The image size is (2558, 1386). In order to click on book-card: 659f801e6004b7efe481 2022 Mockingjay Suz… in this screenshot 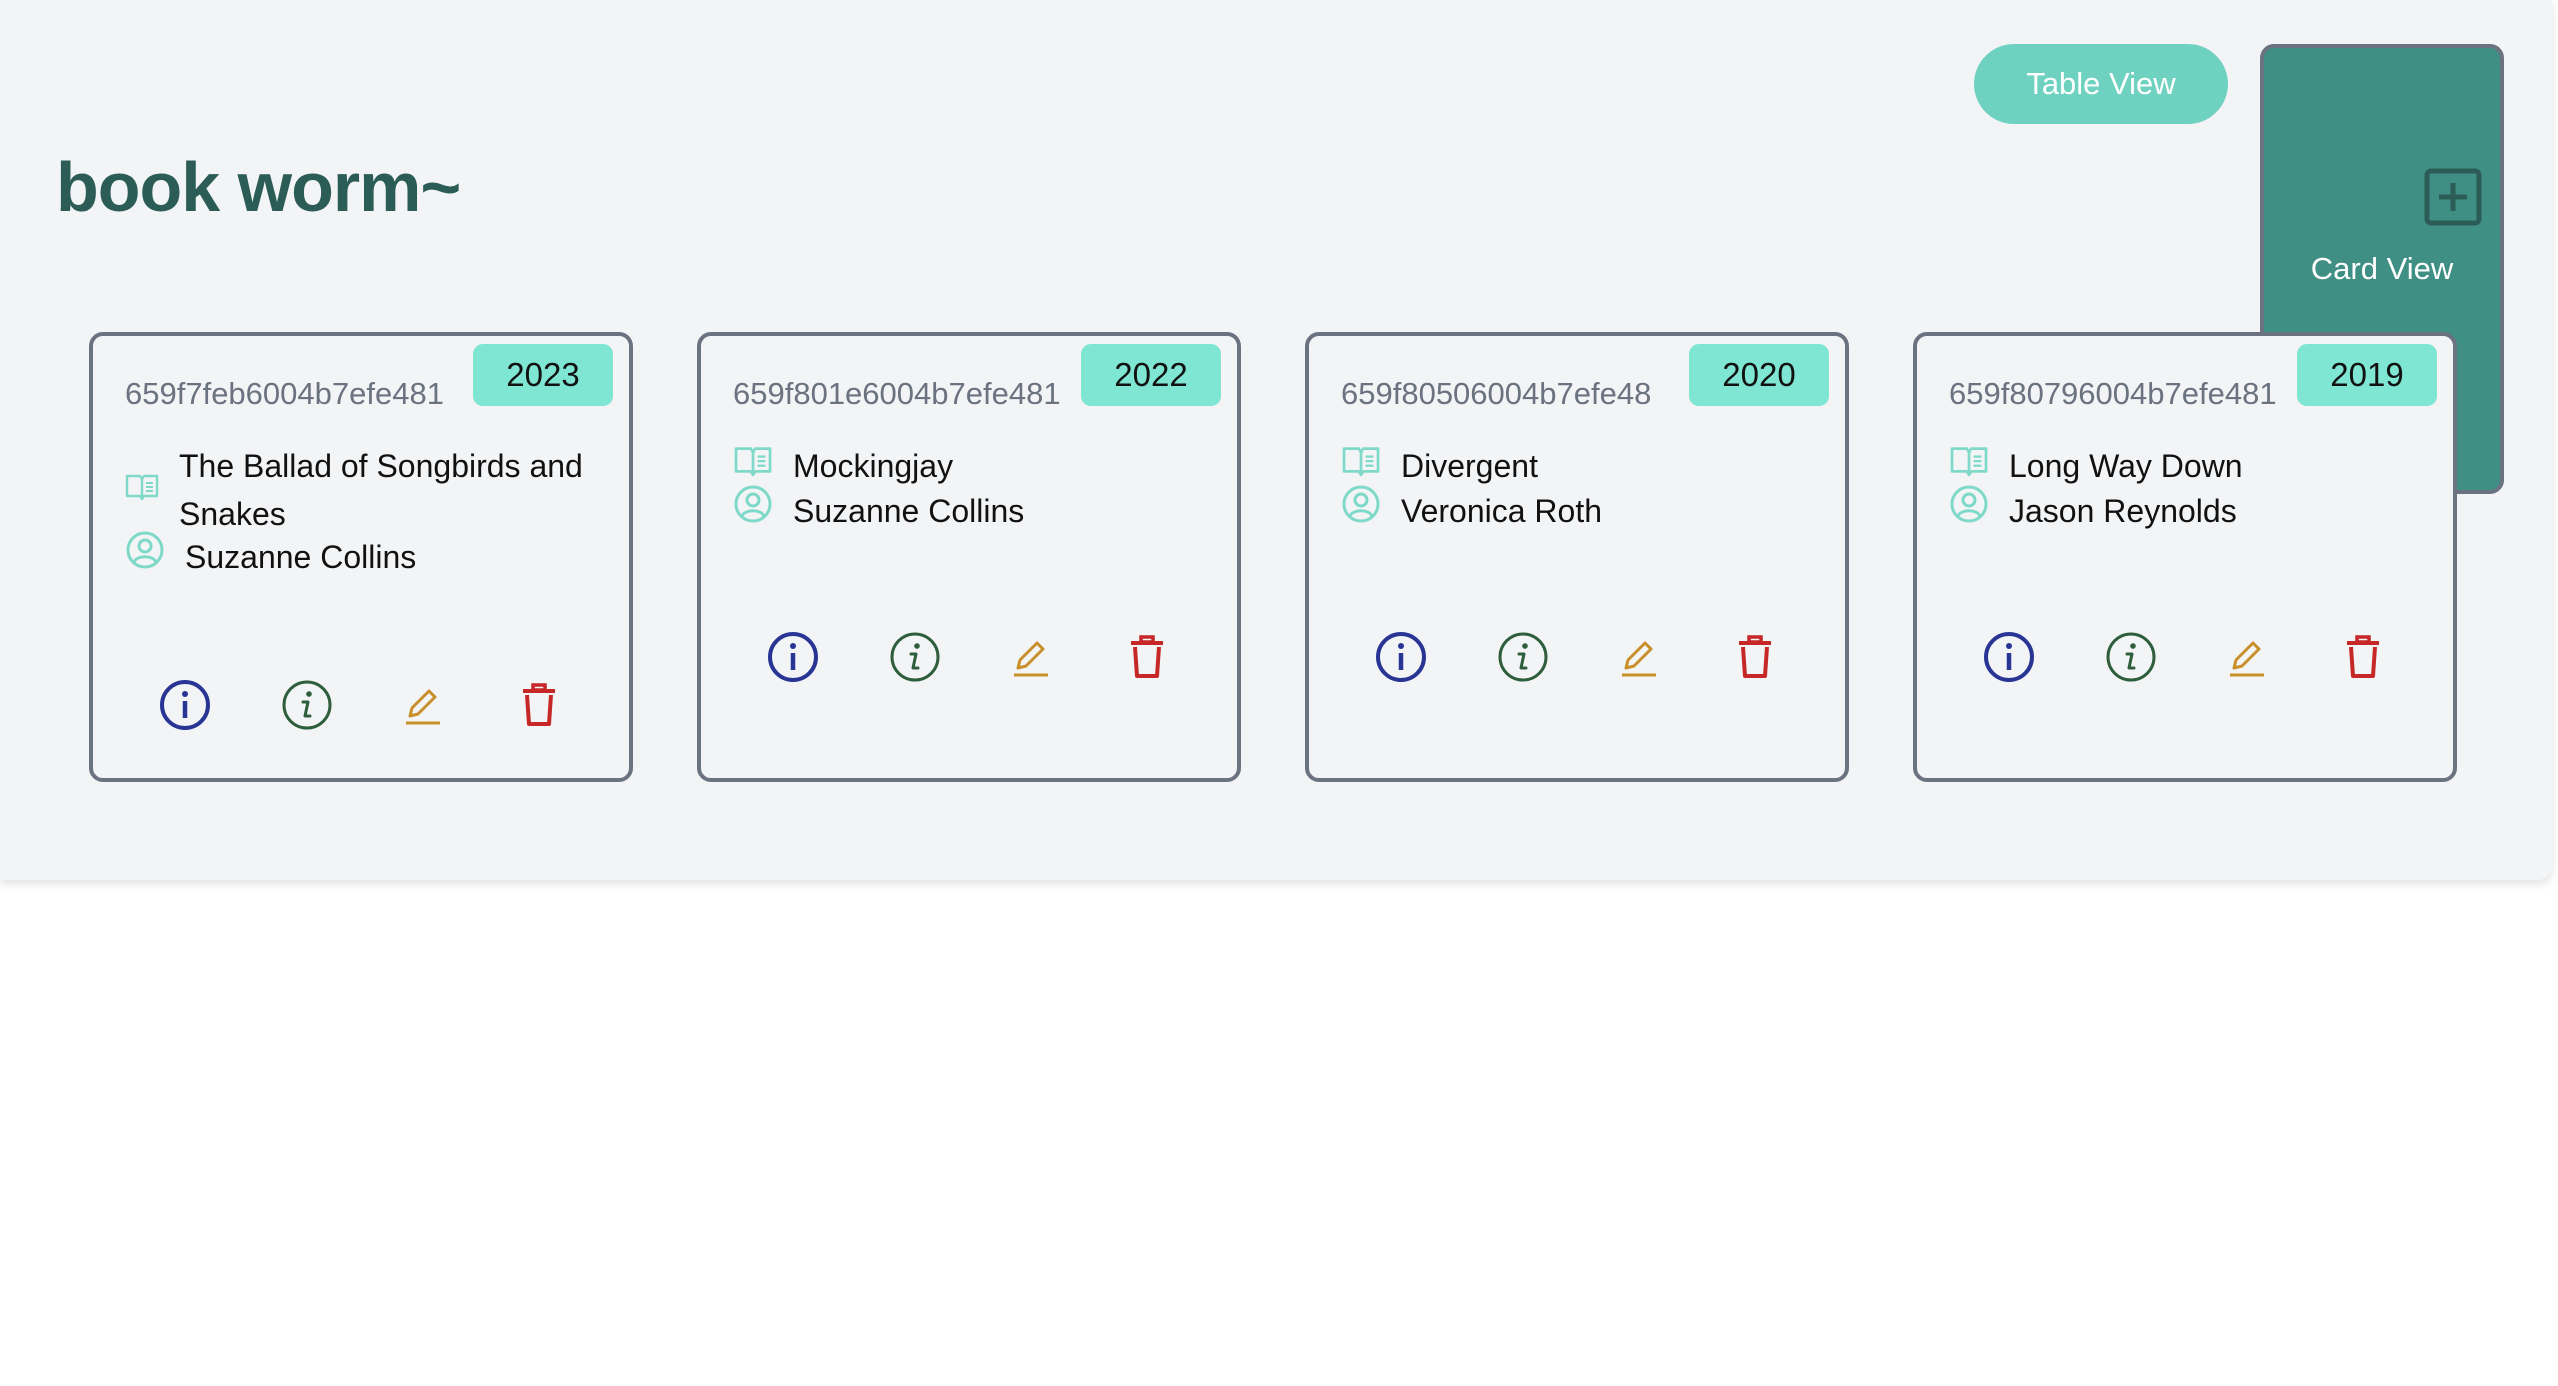, I will do `click(969, 557)`.